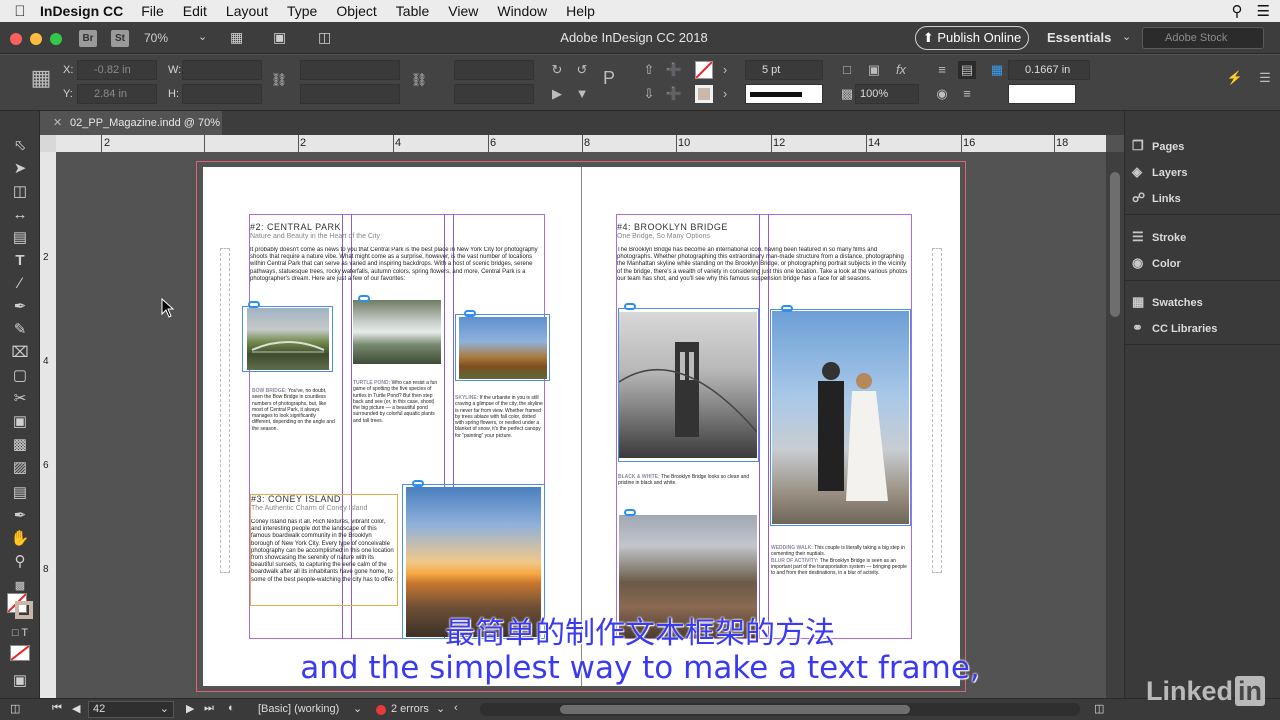 This screenshot has height=720, width=1280. Describe the element at coordinates (298, 709) in the screenshot. I see `preflight-profile-select: [Basic] (working)` at that location.